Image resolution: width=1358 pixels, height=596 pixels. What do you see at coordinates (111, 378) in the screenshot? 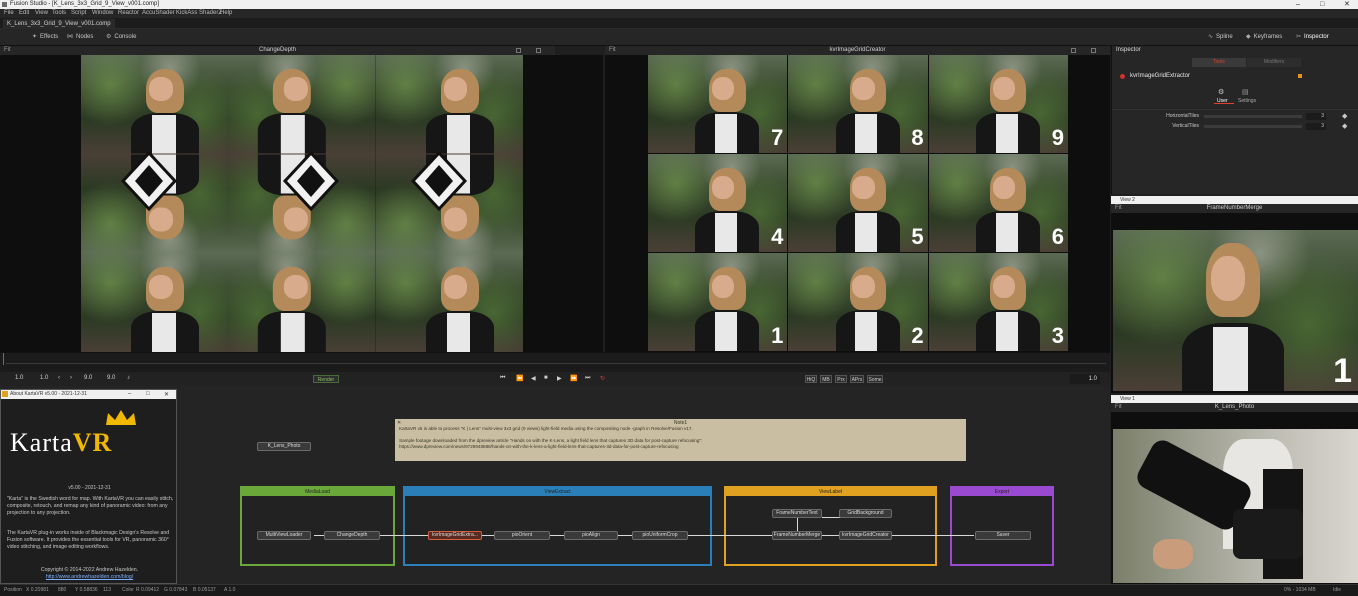
I see `global-end-field: 9.0` at bounding box center [111, 378].